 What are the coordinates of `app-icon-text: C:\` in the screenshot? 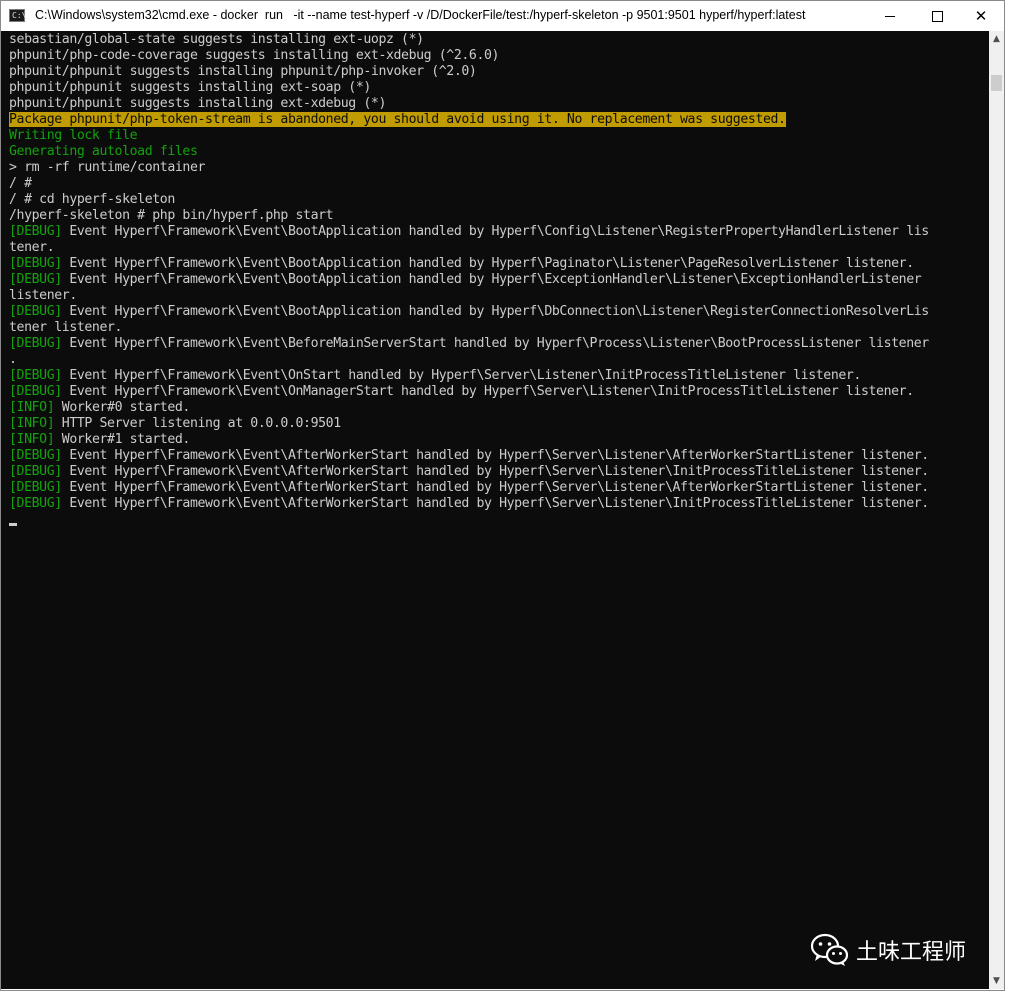 It's located at (19, 15).